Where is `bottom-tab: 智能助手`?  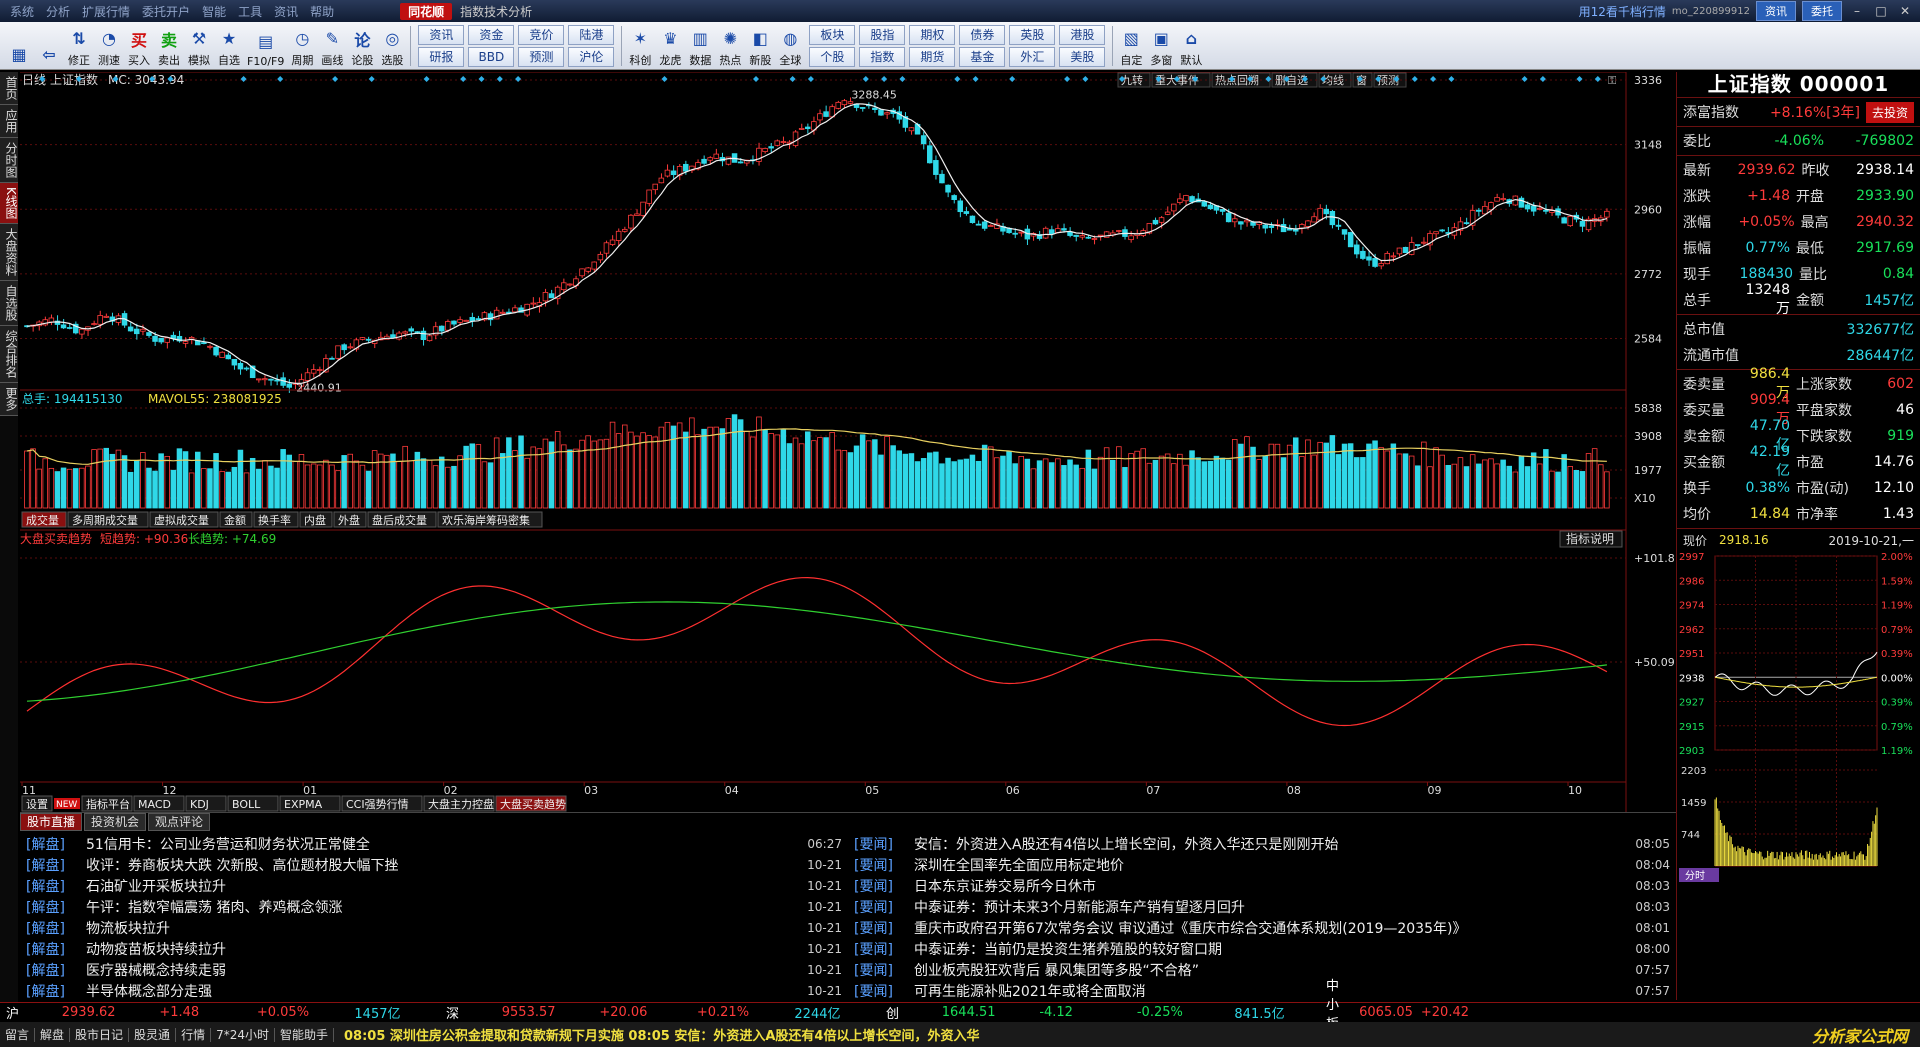
bottom-tab: 智能助手 is located at coordinates (304, 1035).